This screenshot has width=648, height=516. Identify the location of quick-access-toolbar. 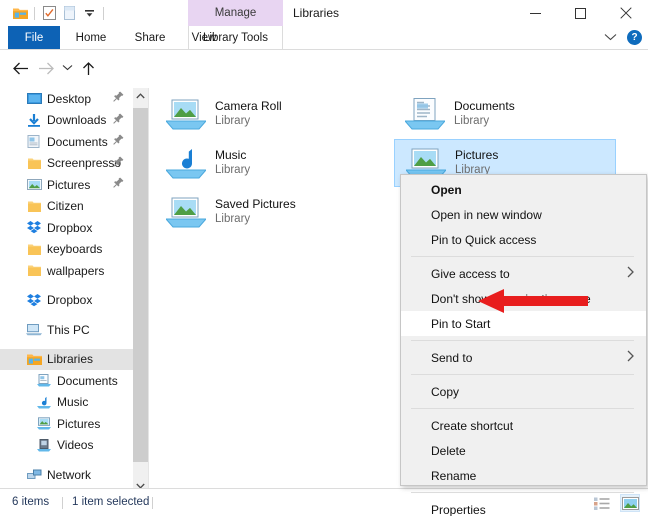
(59, 13).